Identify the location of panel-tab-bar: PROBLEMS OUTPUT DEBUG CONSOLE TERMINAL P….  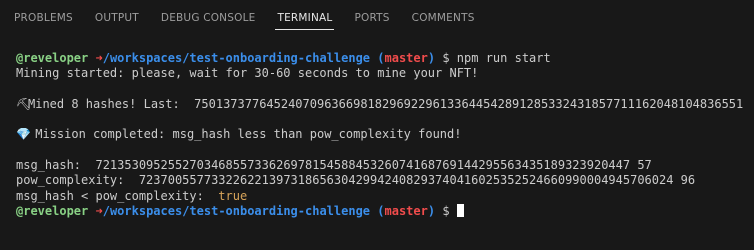
(377, 18).